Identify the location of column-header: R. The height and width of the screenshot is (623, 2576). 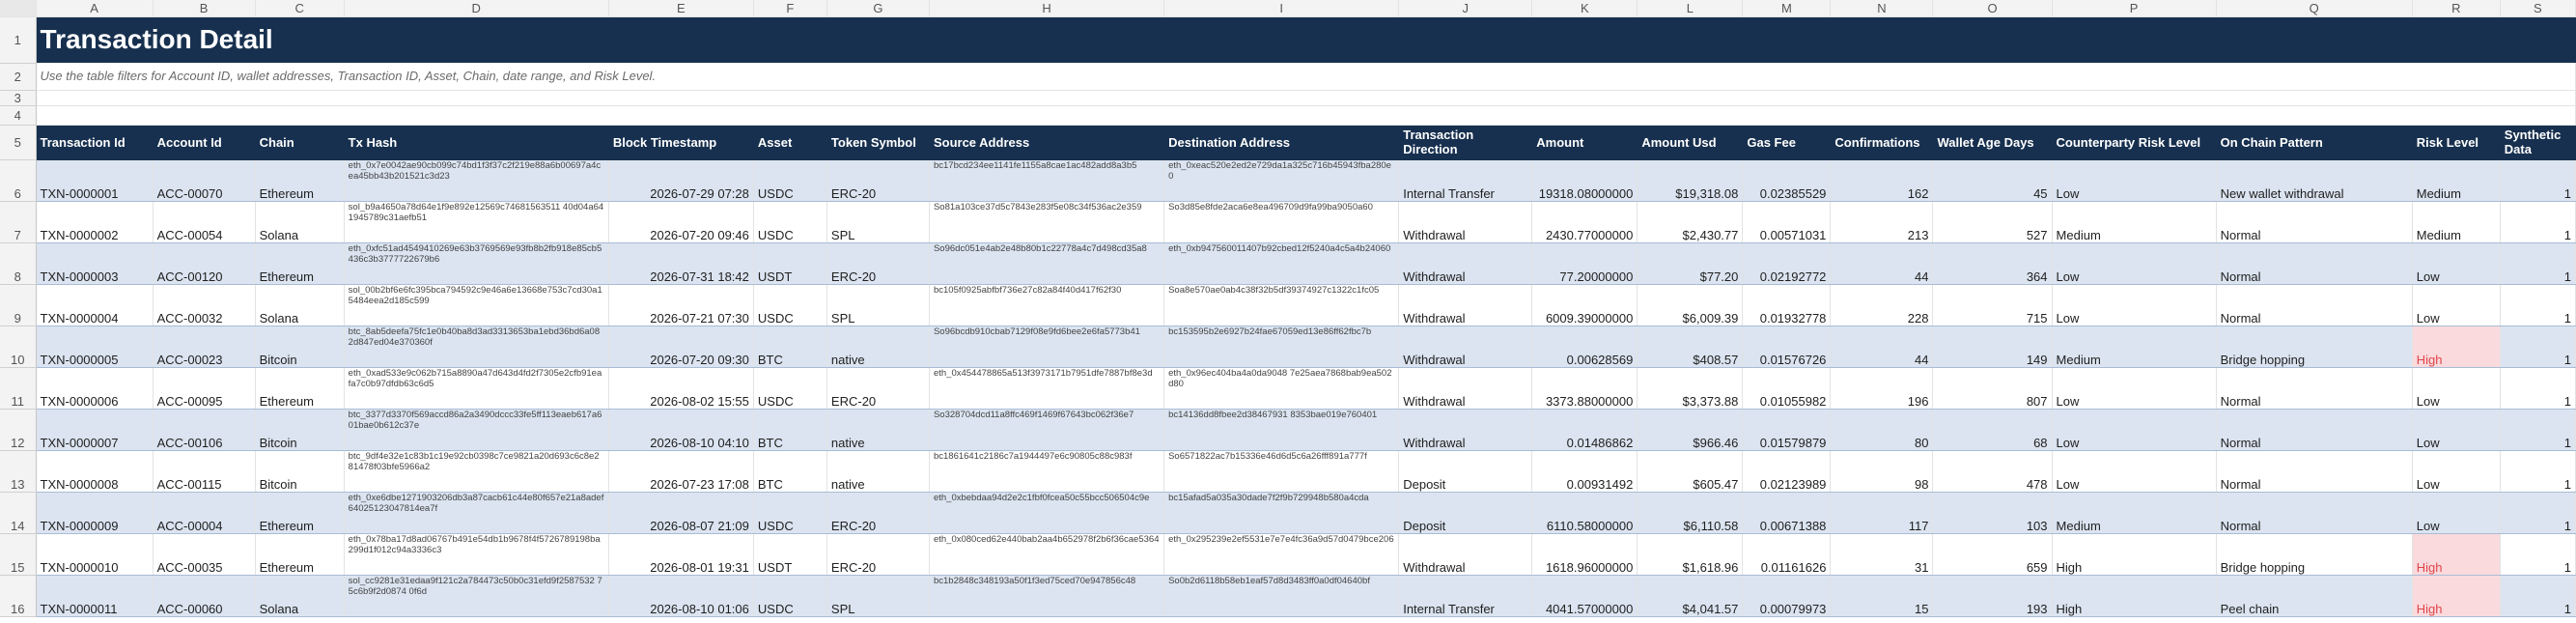
(2457, 8).